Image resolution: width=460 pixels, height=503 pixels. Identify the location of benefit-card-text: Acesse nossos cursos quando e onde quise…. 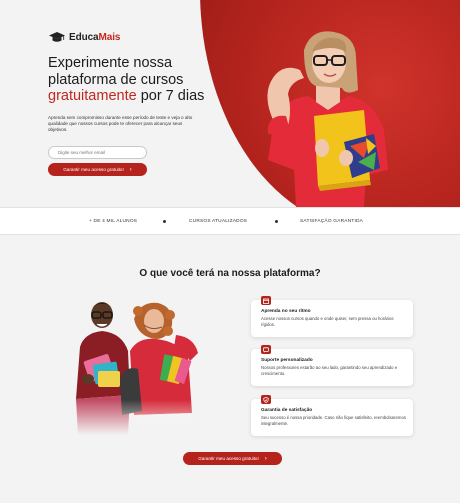
(327, 321).